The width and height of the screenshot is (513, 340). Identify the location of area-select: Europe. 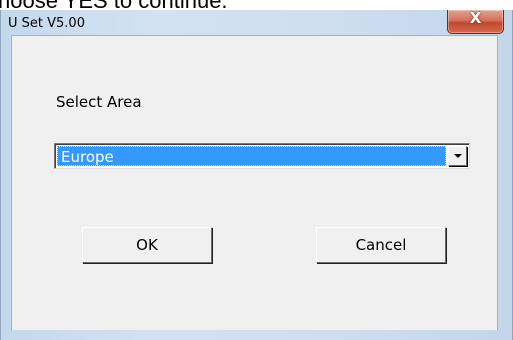
(262, 156).